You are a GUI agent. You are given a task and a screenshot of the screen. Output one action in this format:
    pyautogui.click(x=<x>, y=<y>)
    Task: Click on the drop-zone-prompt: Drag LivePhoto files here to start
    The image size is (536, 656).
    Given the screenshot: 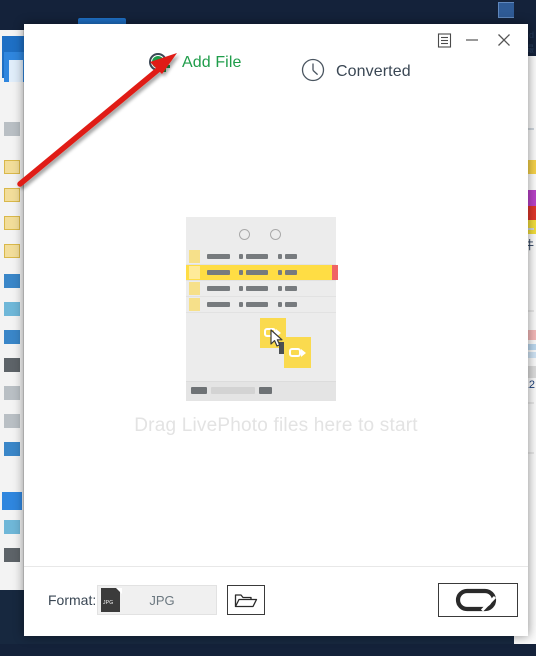 What is the action you would take?
    pyautogui.click(x=276, y=425)
    